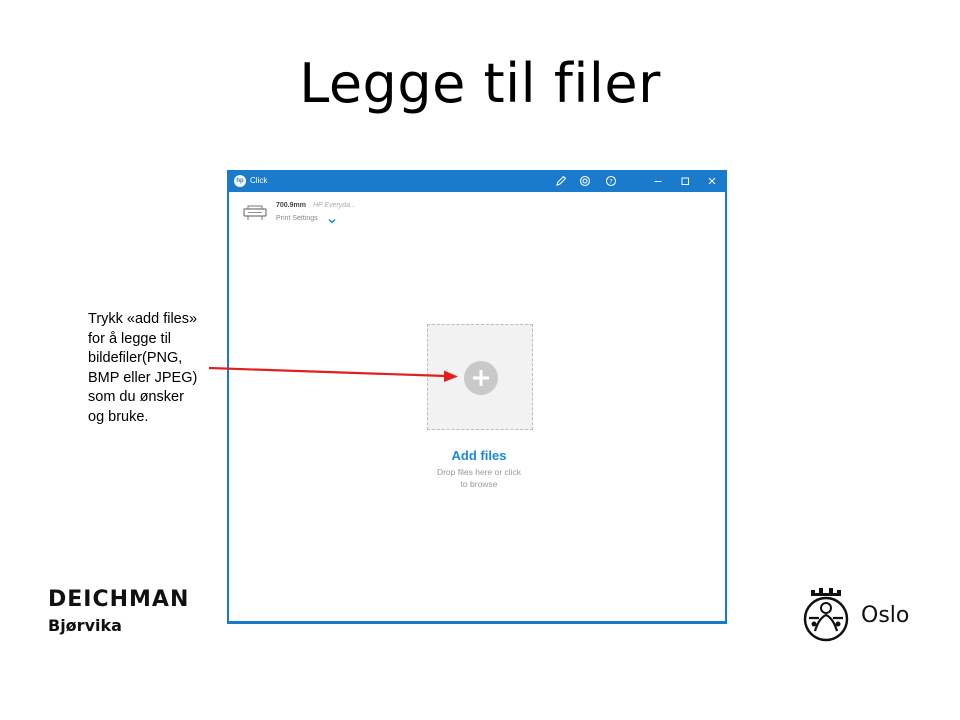 This screenshot has width=960, height=720. Describe the element at coordinates (391, 213) in the screenshot. I see `printer-selector: 700.9mm HP Everyda... Print Settings` at that location.